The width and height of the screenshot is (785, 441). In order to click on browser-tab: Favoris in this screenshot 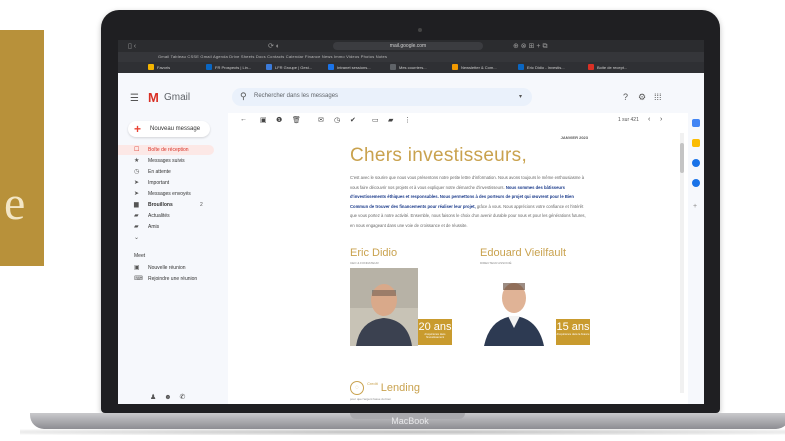, I will do `click(159, 67)`.